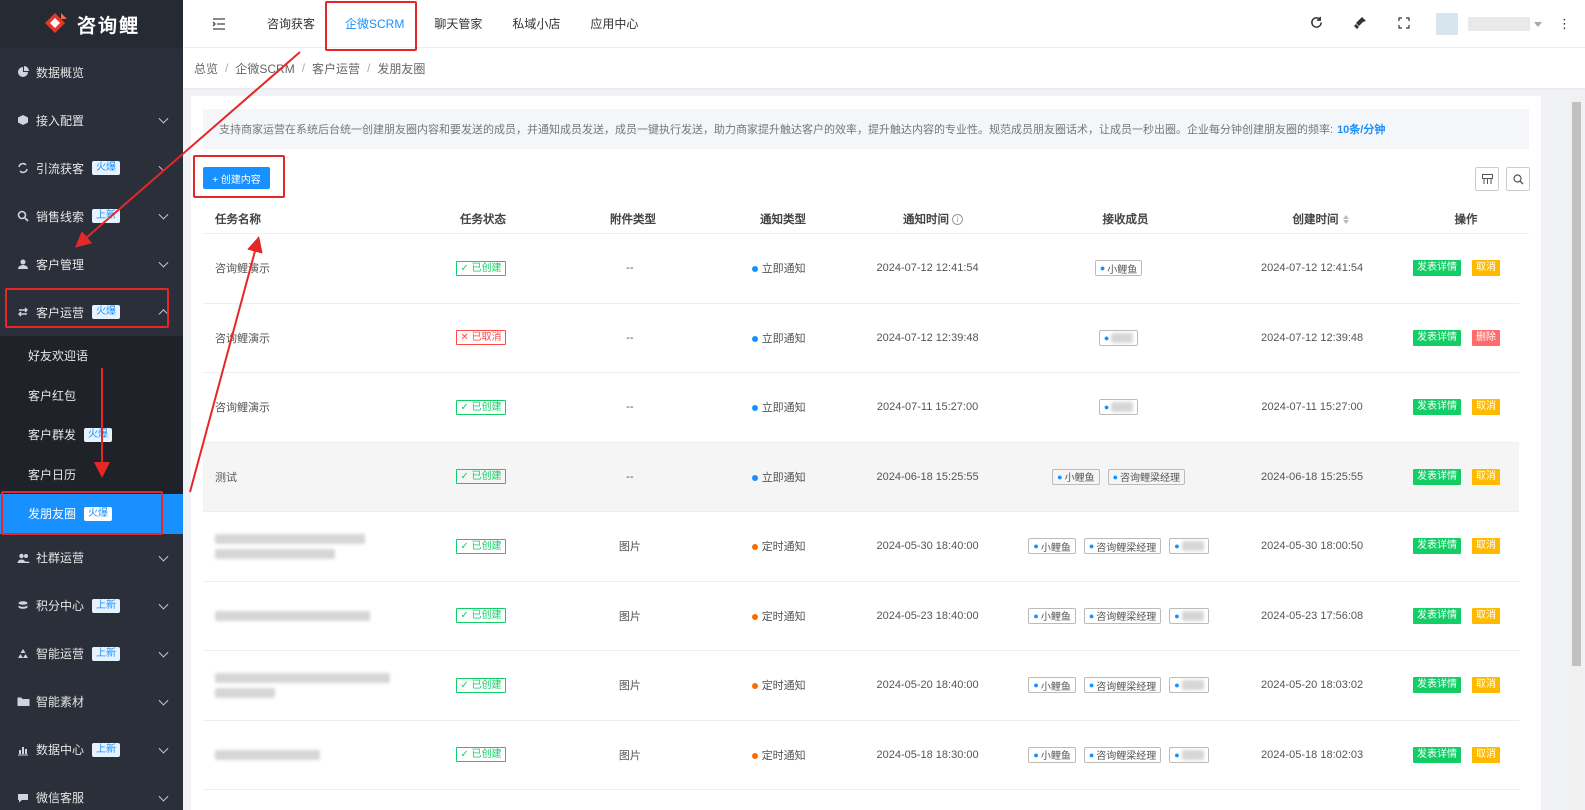 This screenshot has height=810, width=1585. Describe the element at coordinates (91, 435) in the screenshot. I see `submenu-item: 客户群发 火爆` at that location.